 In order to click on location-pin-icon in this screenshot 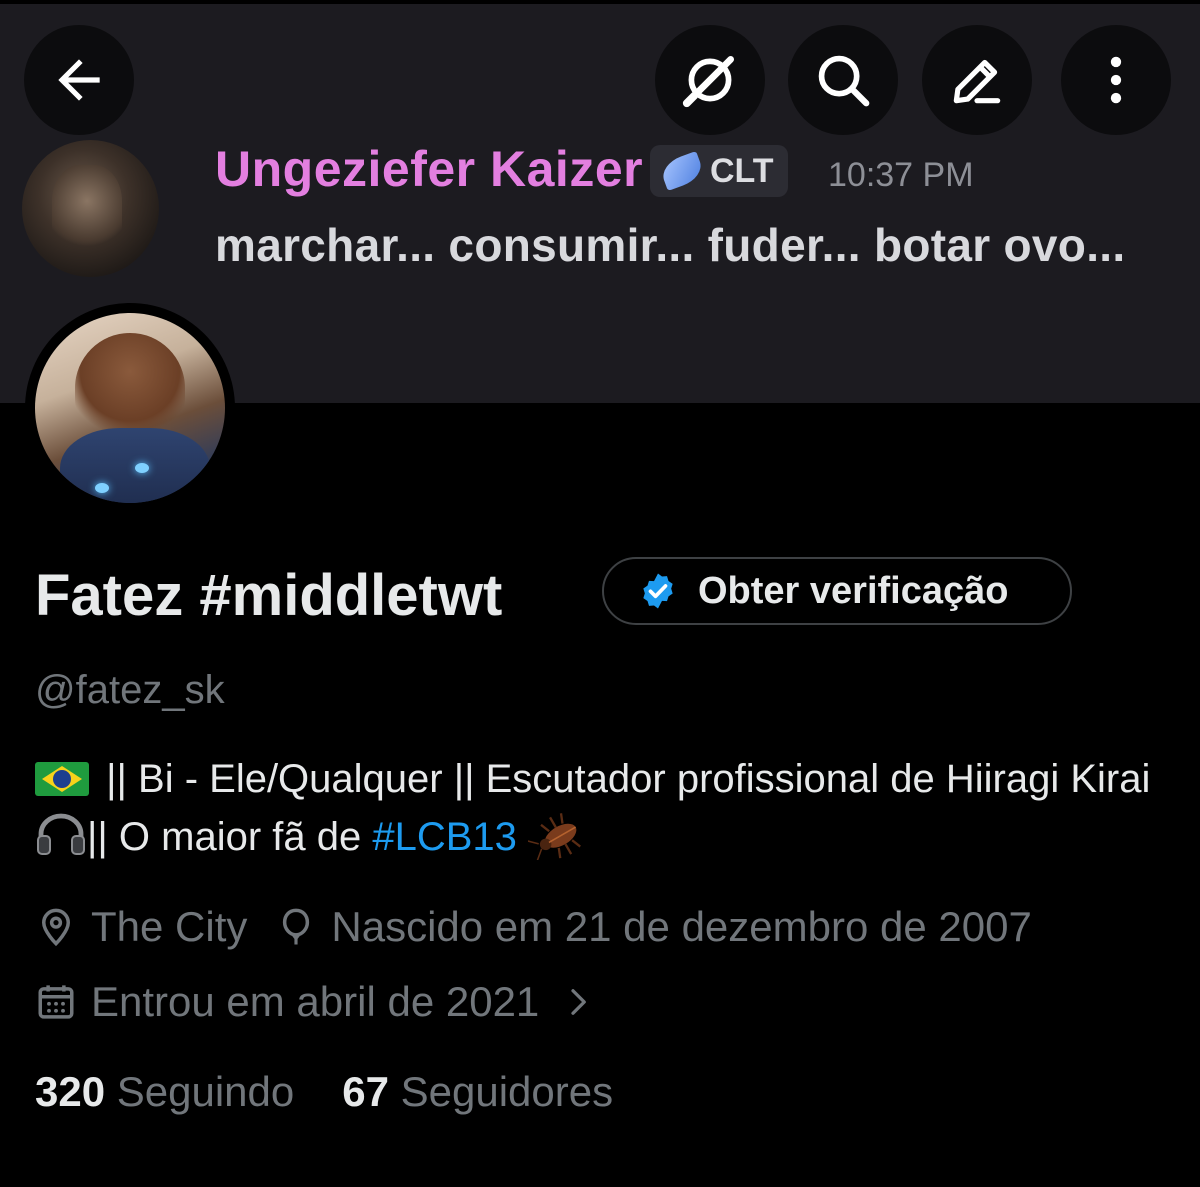, I will do `click(56, 927)`.